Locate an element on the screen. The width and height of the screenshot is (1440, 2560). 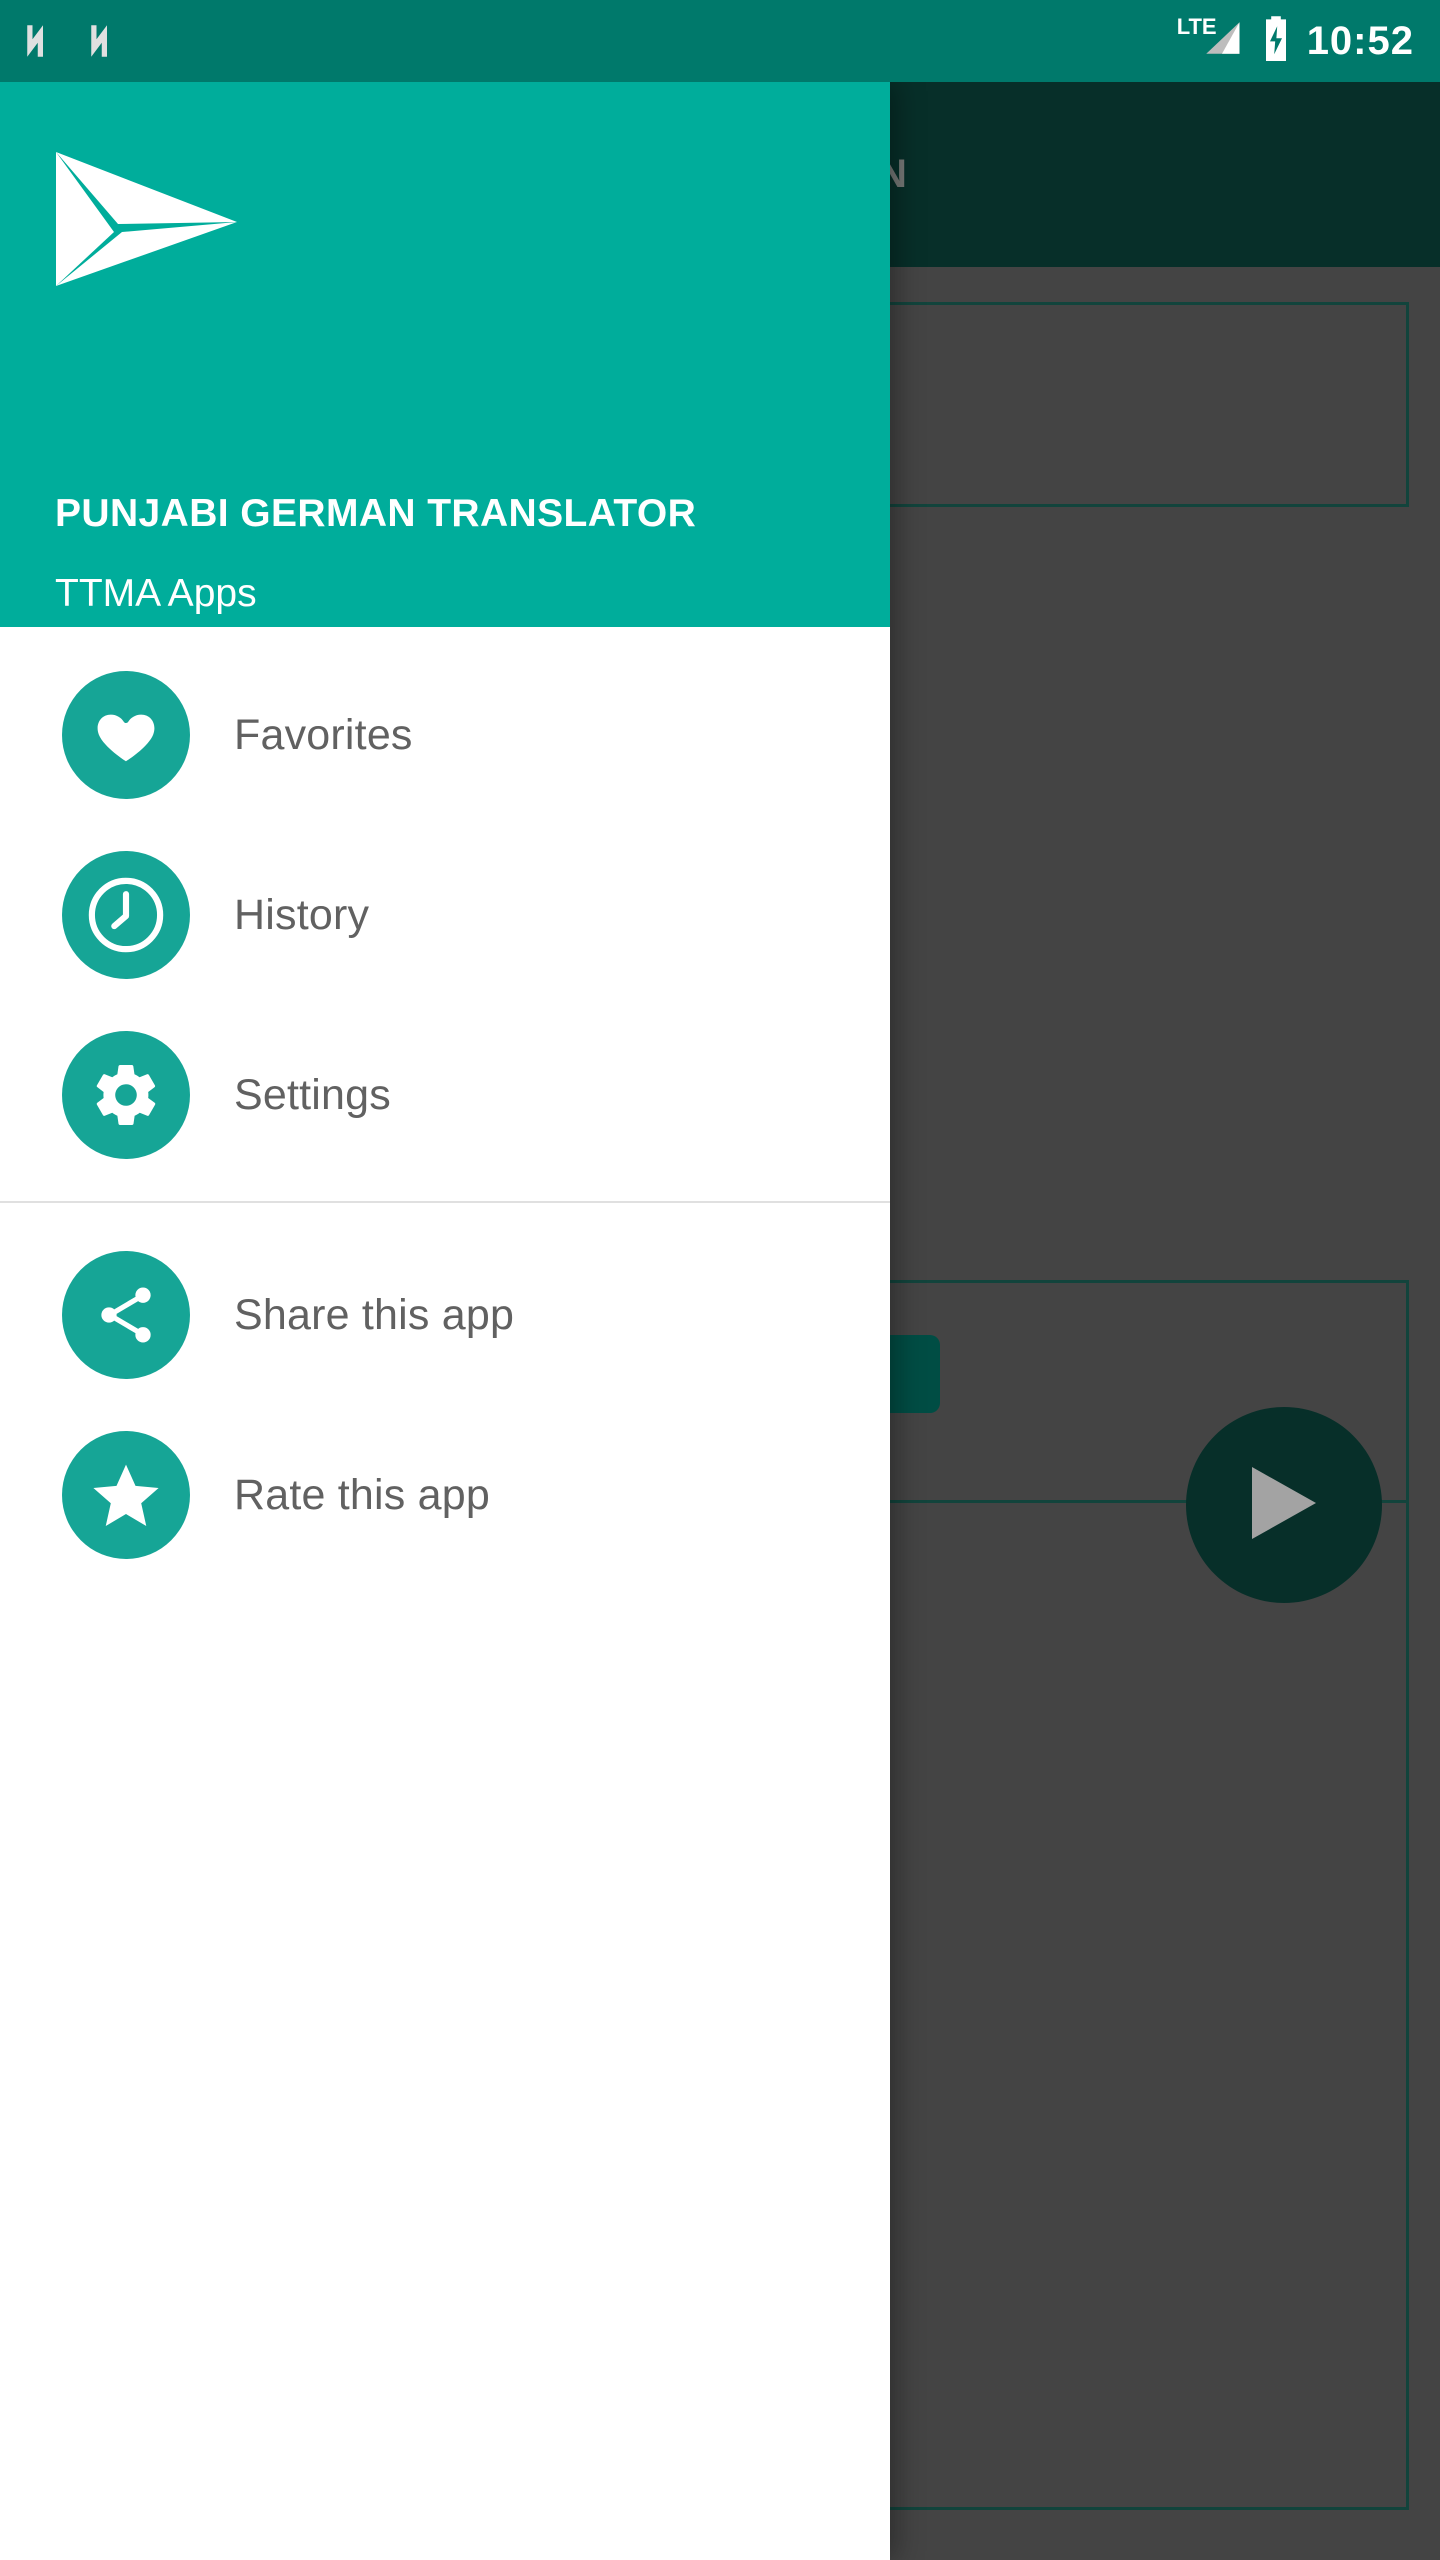
lte-icon: LTE is located at coordinates (1211, 39).